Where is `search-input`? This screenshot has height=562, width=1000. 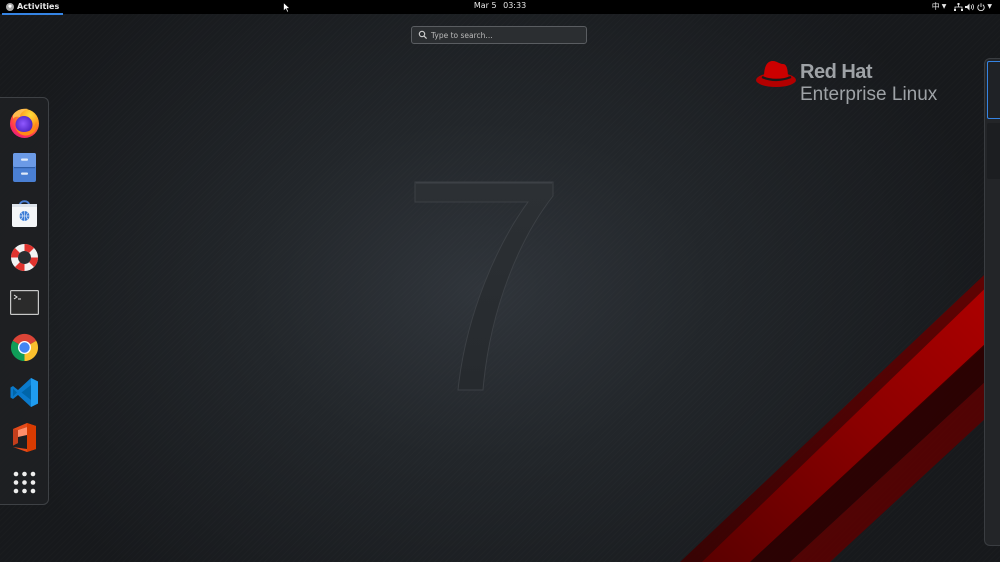
search-input is located at coordinates (506, 35).